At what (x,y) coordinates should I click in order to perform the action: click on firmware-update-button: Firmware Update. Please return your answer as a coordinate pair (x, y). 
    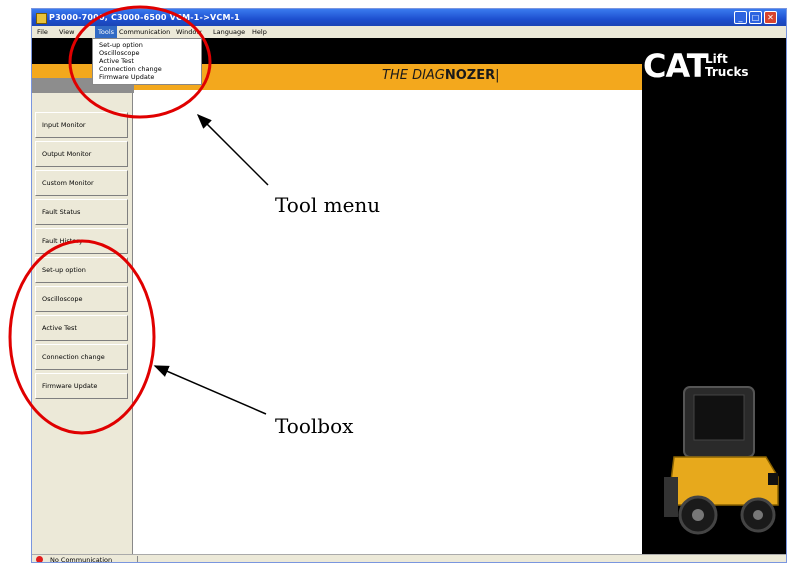
    Looking at the image, I should click on (81, 386).